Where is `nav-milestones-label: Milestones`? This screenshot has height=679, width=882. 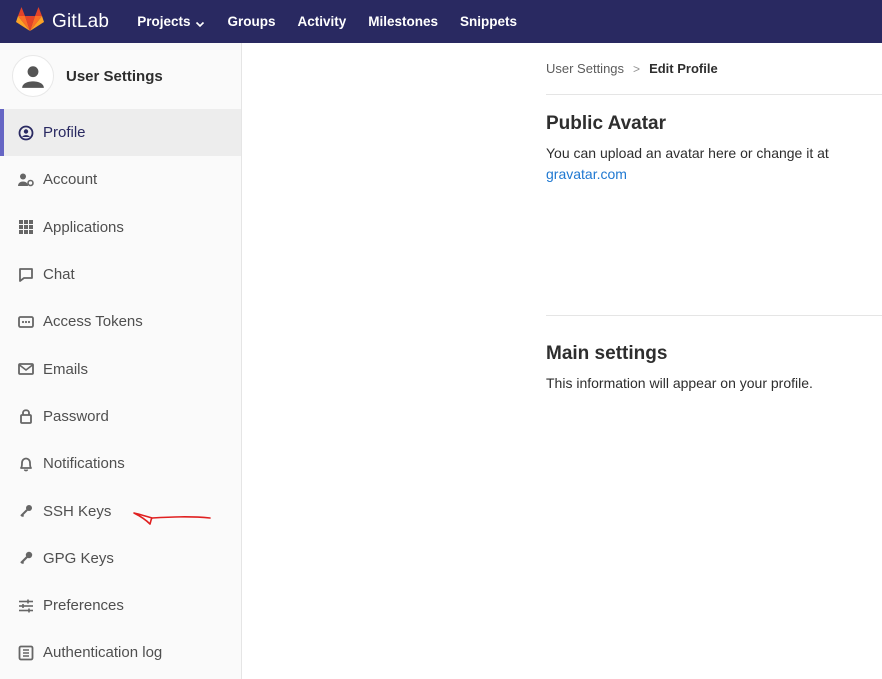 nav-milestones-label: Milestones is located at coordinates (403, 21).